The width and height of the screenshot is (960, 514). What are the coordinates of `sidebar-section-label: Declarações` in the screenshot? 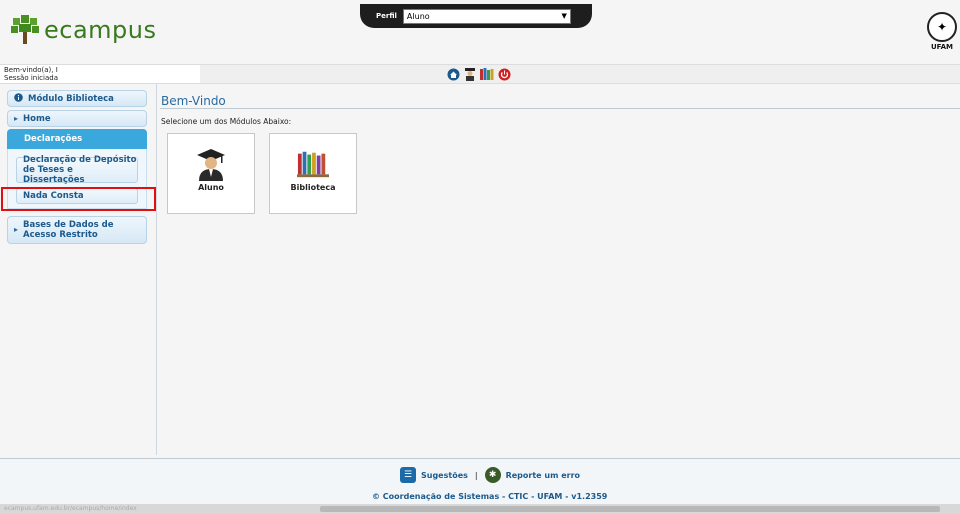 It's located at (53, 139).